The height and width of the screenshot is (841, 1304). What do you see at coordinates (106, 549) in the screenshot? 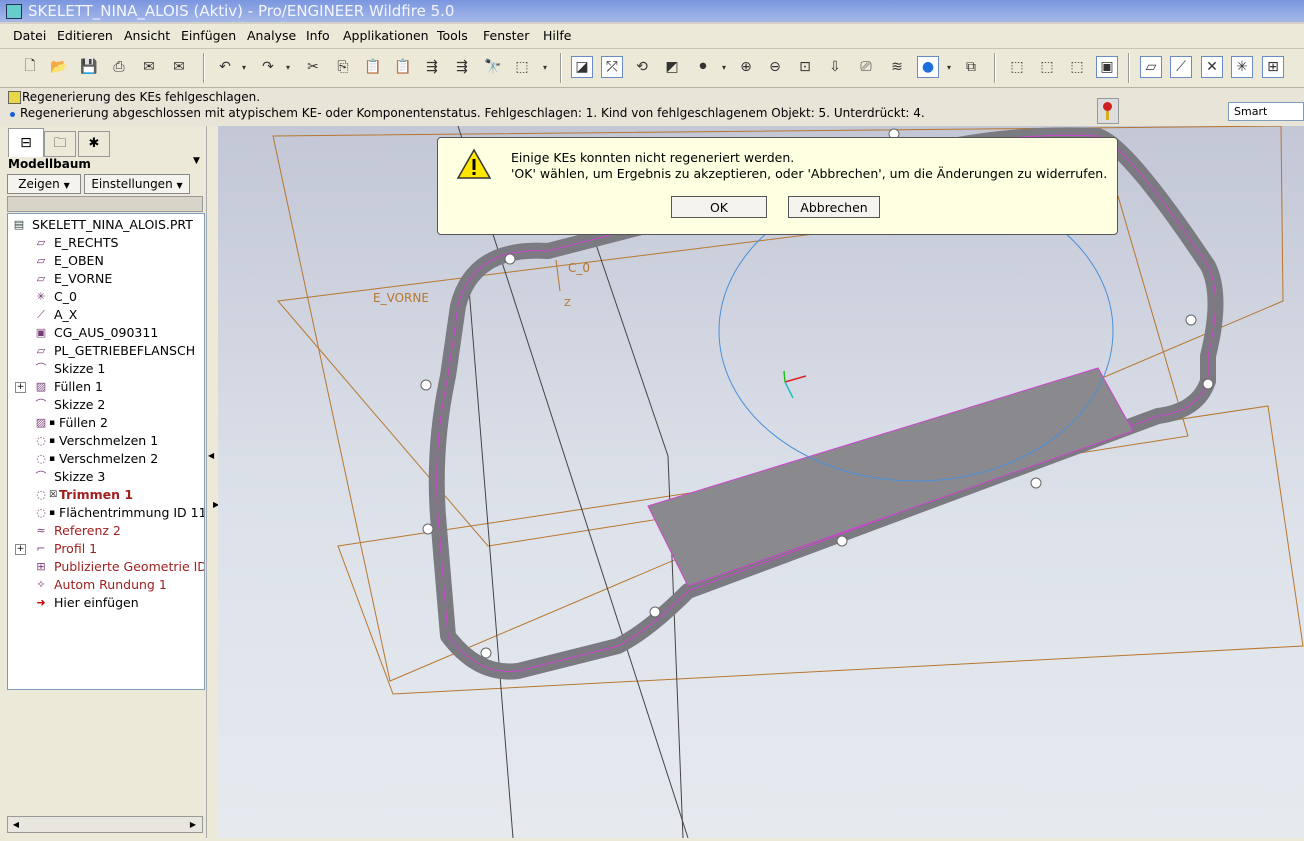
I see `tree-item: + ⌐ Profil 1` at bounding box center [106, 549].